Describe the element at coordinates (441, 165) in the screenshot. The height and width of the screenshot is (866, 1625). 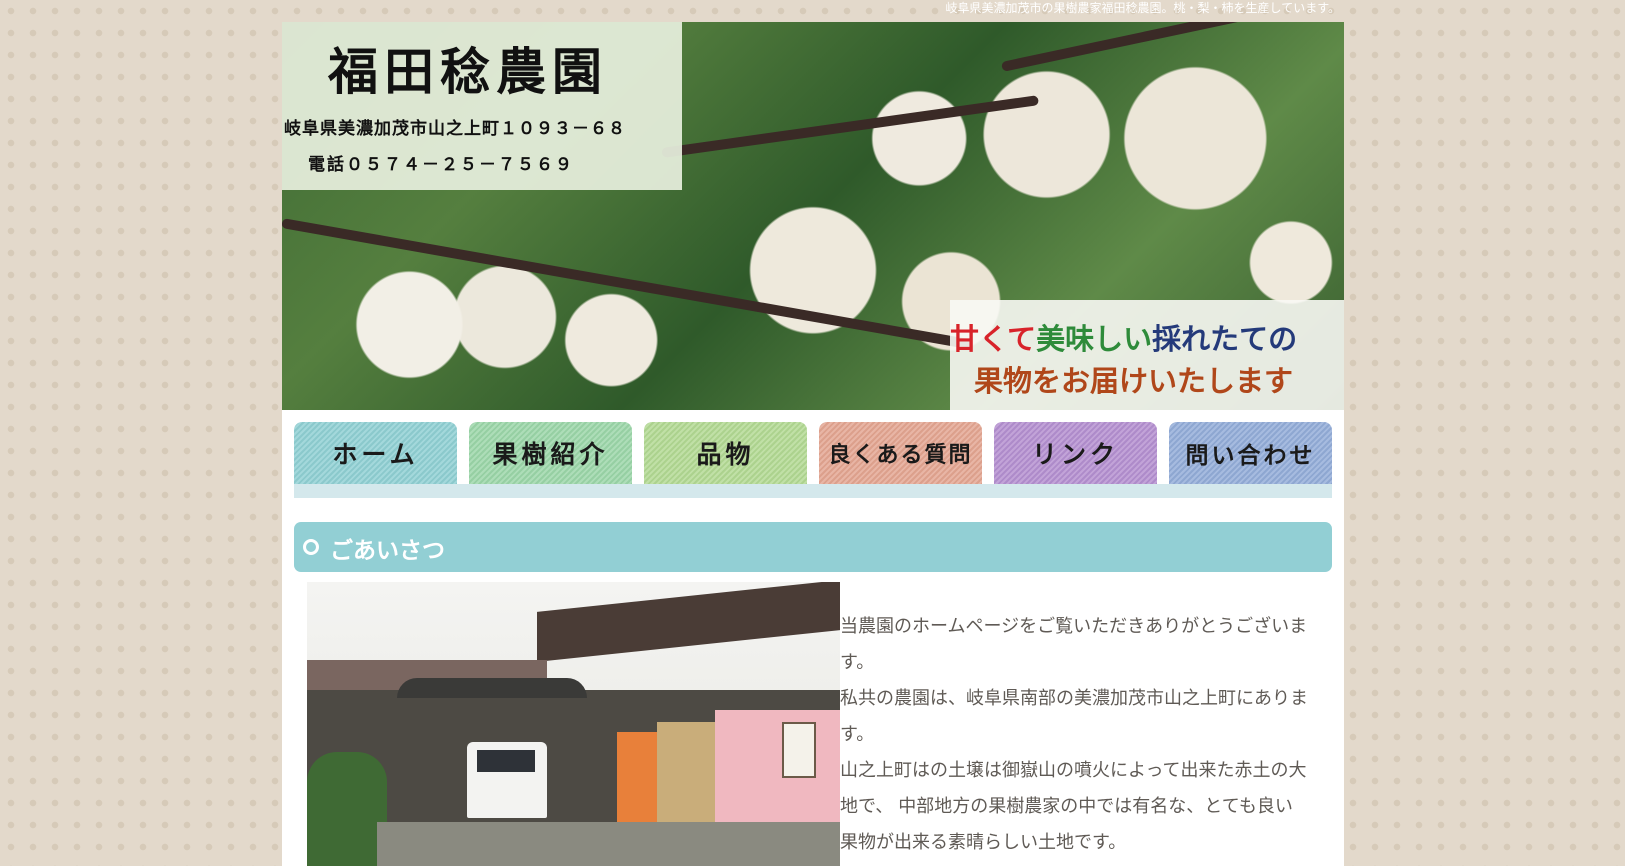
I see `farm-phone: 電話０５７４－２５－７５６９` at that location.